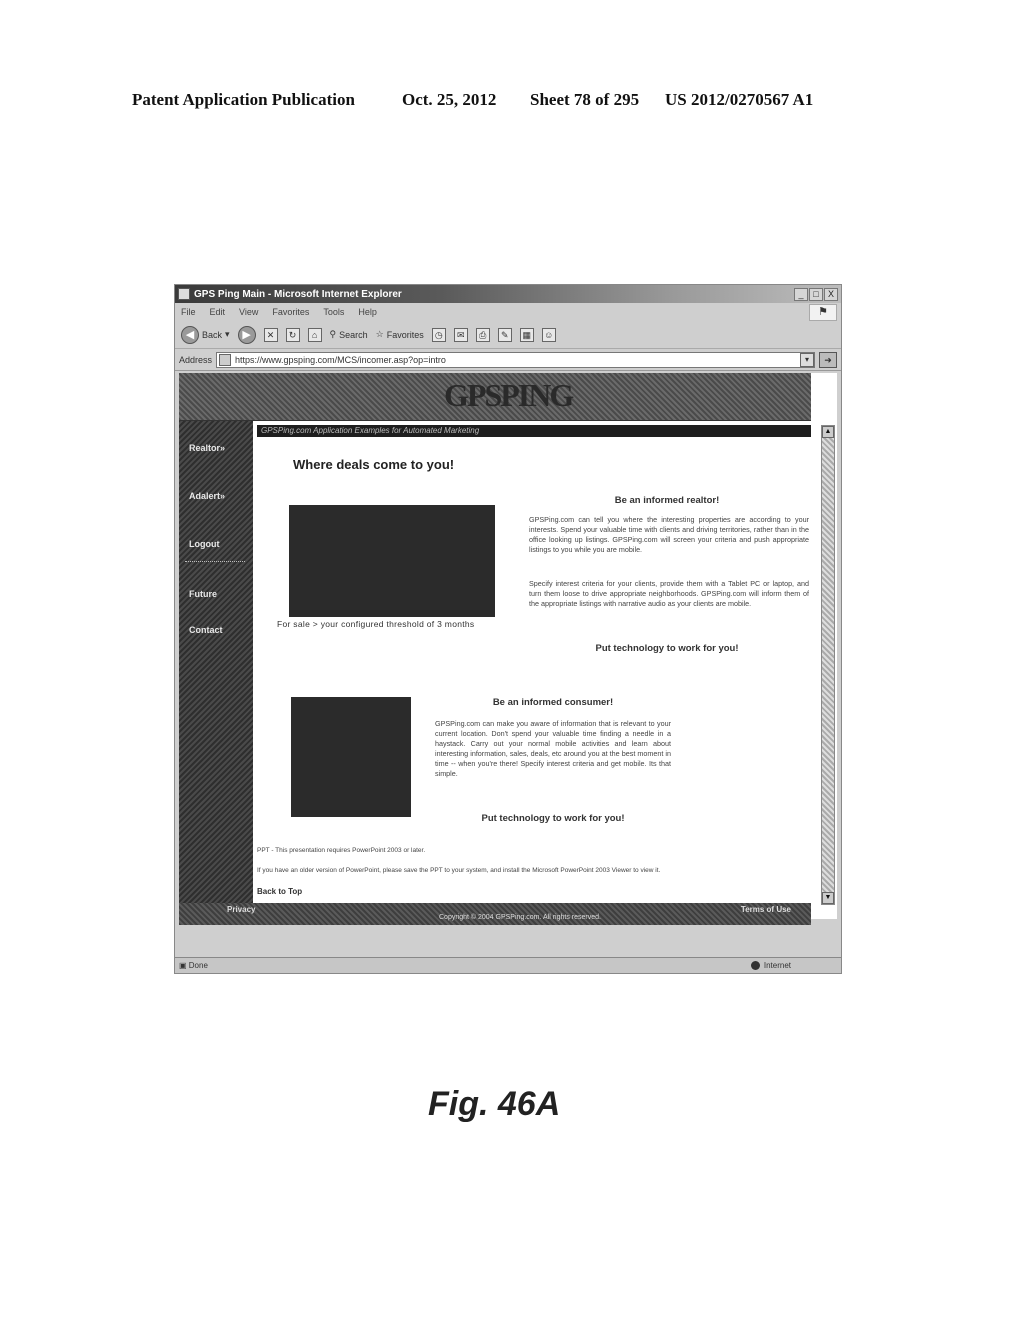 This screenshot has height=1320, width=1024. I want to click on discuss-button: ▦, so click(526, 334).